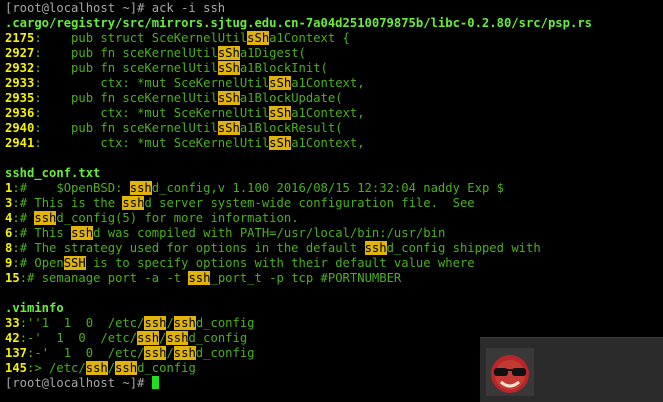 This screenshot has height=402, width=663. What do you see at coordinates (20, 68) in the screenshot?
I see `line-number: 2932` at bounding box center [20, 68].